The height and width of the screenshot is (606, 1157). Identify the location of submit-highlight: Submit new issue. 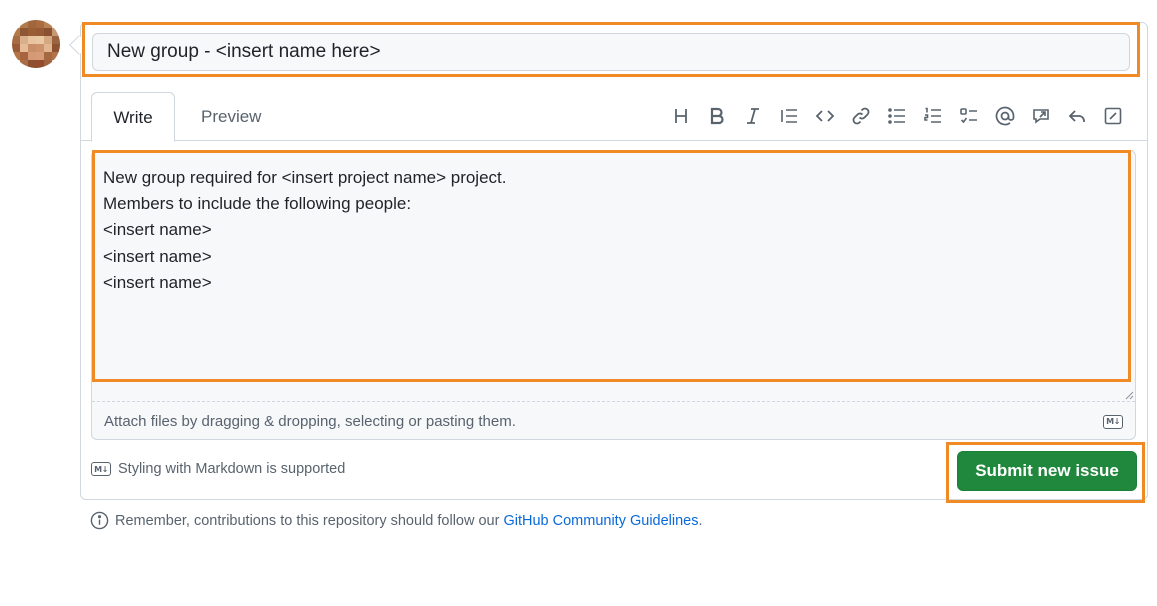
(1045, 472).